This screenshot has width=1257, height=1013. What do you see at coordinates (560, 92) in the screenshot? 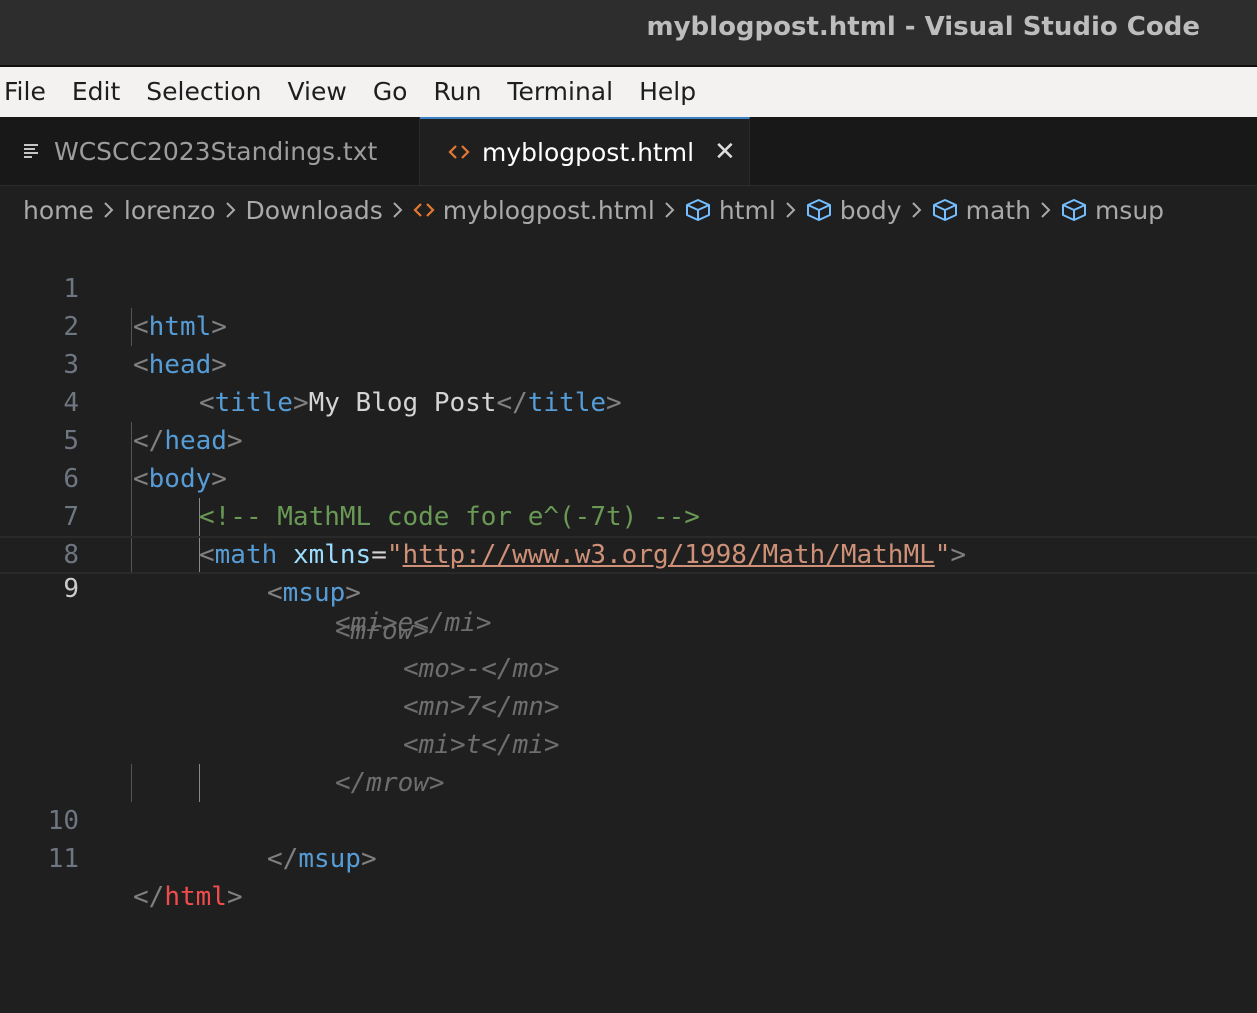
I see `menu-terminal: Terminal` at bounding box center [560, 92].